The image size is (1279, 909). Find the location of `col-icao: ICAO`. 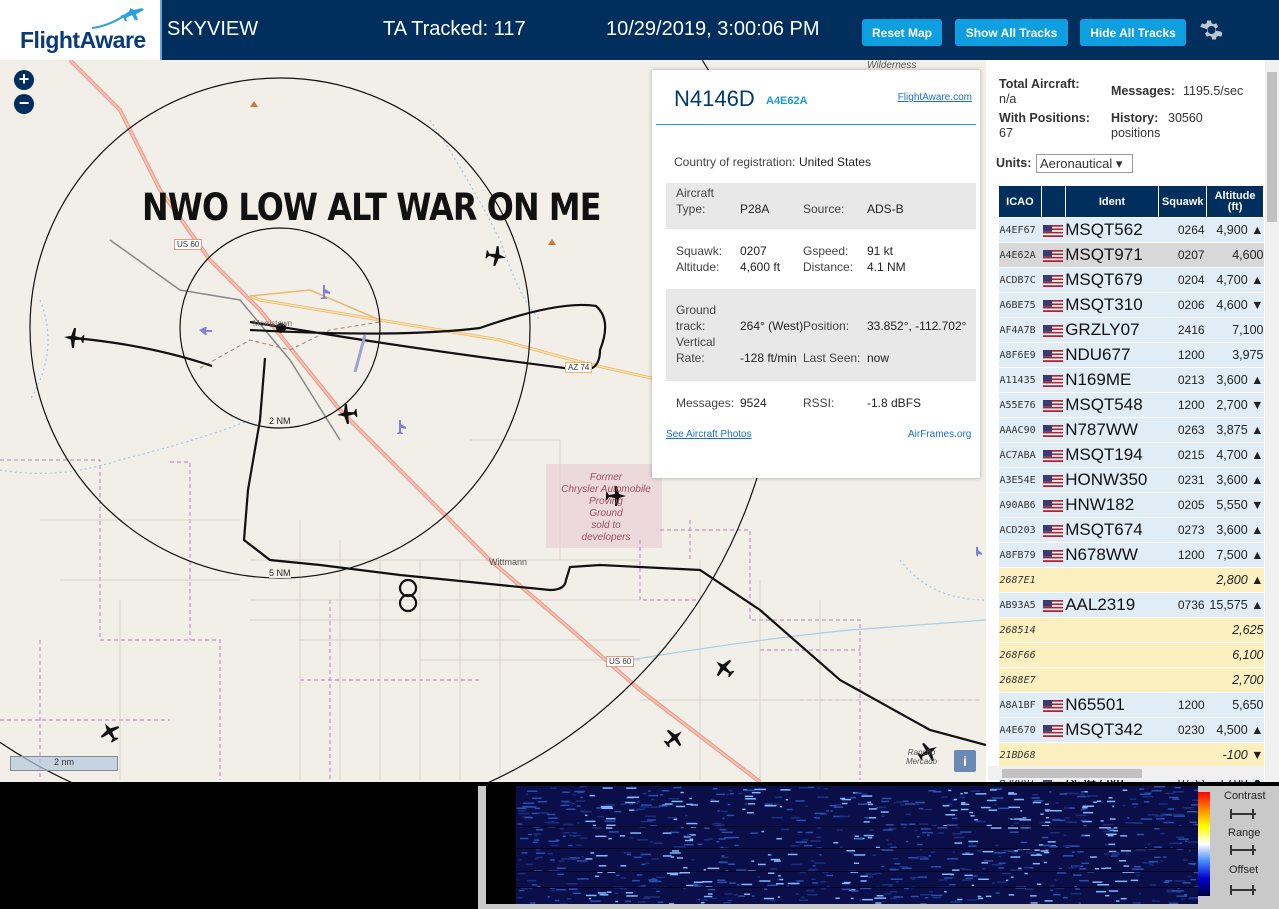

col-icao: ICAO is located at coordinates (1020, 201).